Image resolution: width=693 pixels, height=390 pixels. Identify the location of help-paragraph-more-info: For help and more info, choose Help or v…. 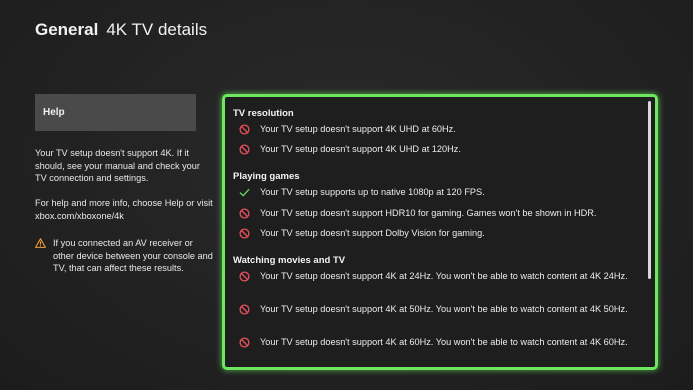
(124, 209).